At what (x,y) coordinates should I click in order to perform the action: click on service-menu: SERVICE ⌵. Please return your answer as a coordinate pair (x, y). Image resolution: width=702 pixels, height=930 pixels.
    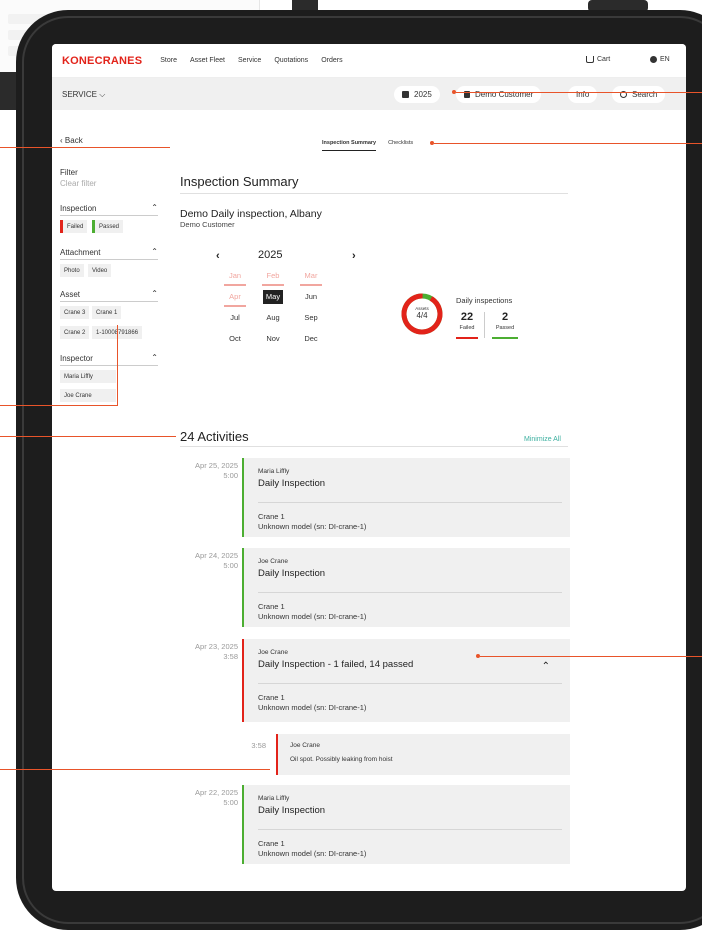
    Looking at the image, I should click on (83, 95).